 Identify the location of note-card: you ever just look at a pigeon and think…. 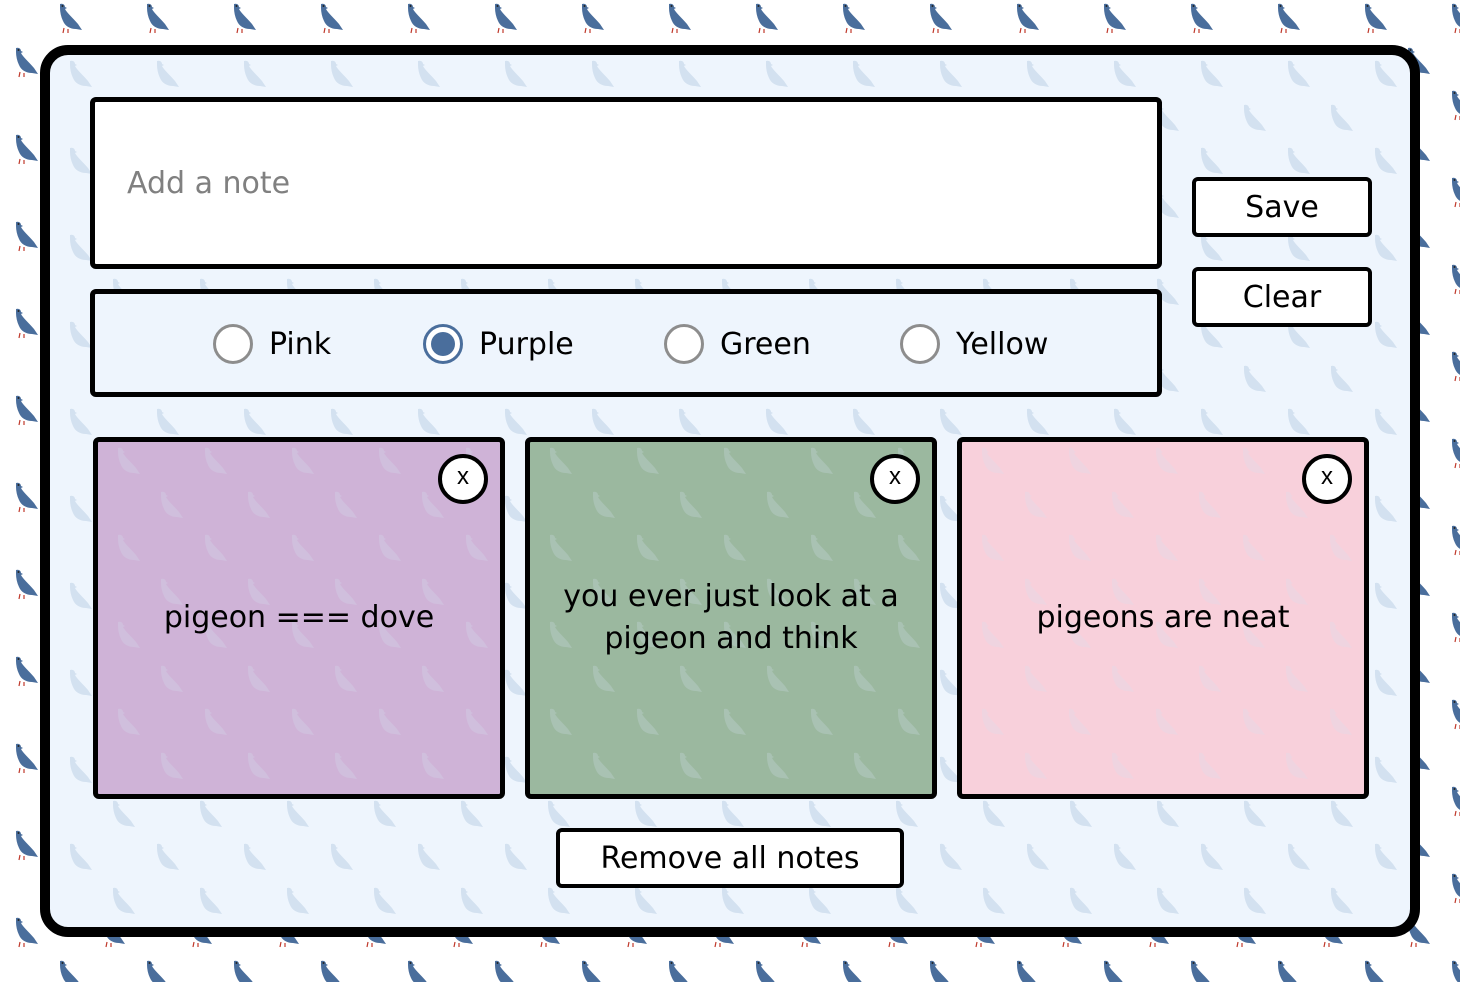
(731, 618).